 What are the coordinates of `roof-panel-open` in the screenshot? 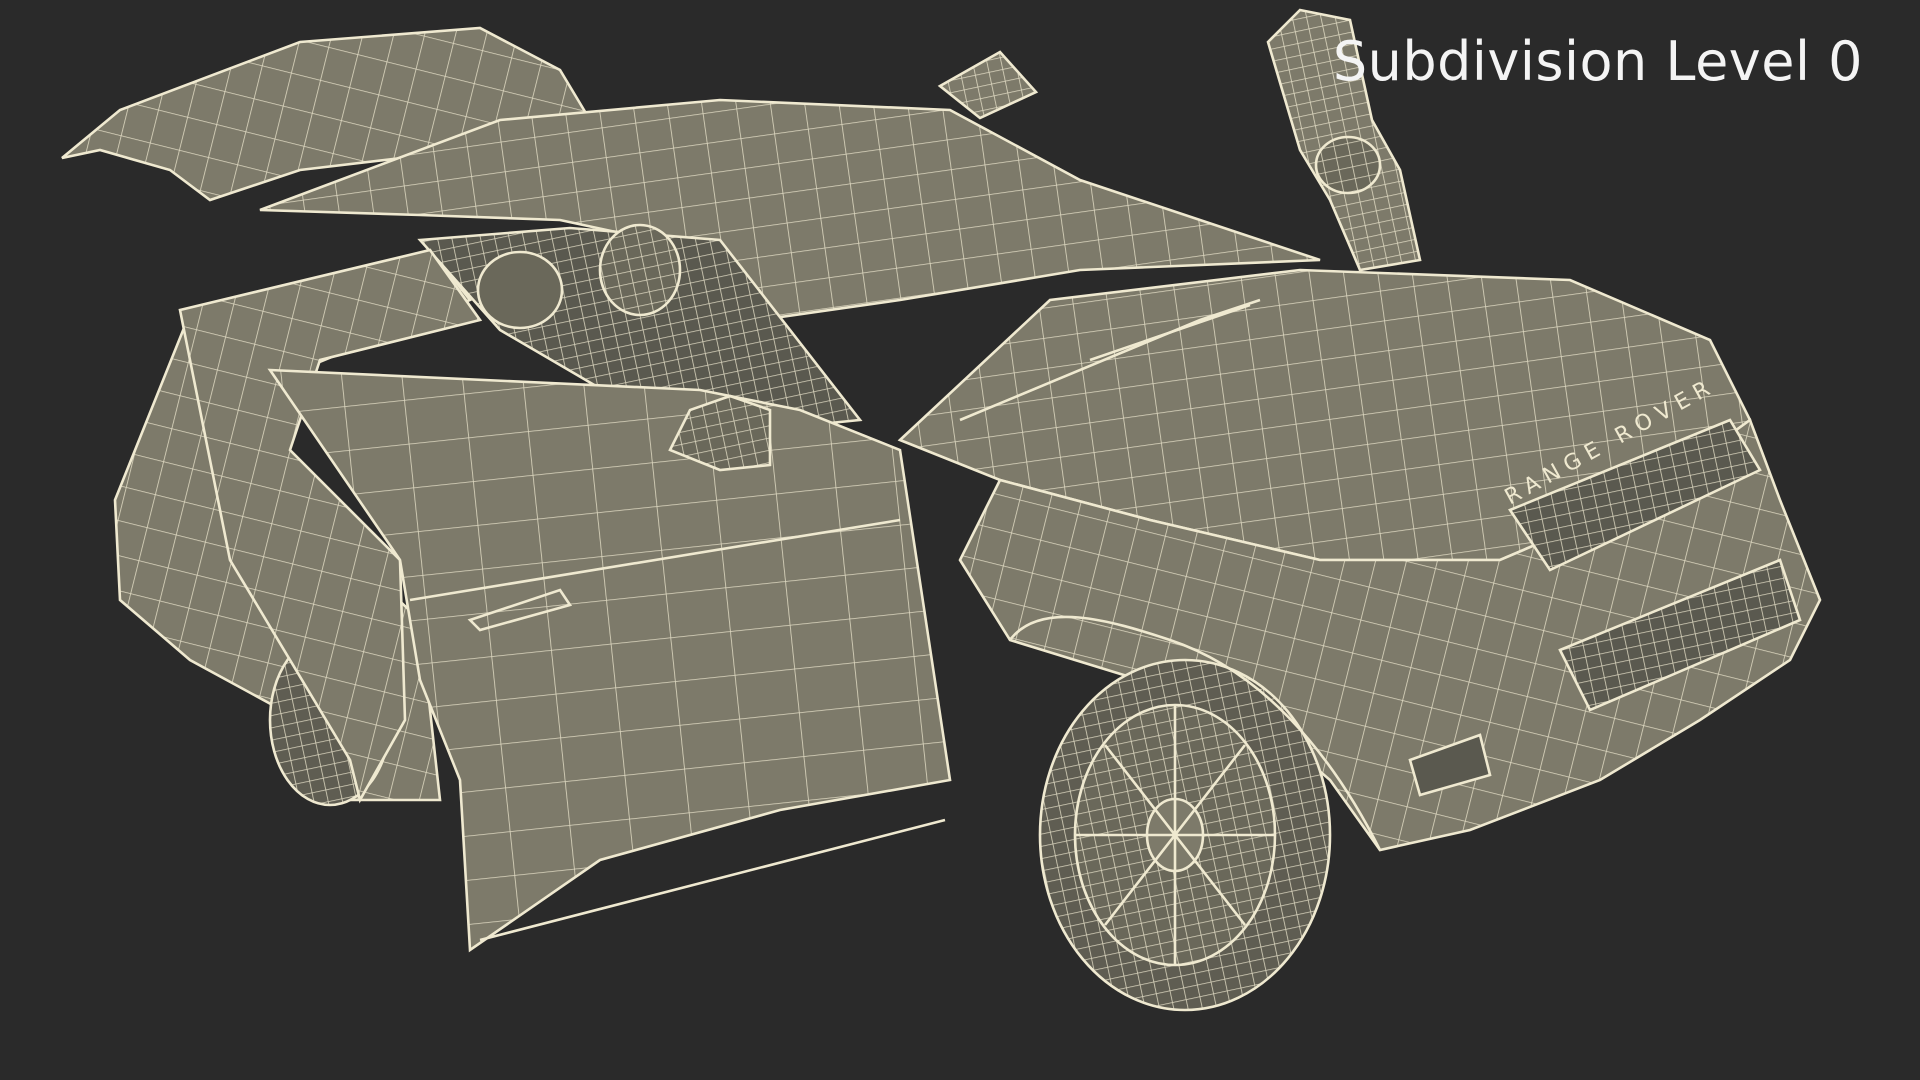 It's located at (988, 85).